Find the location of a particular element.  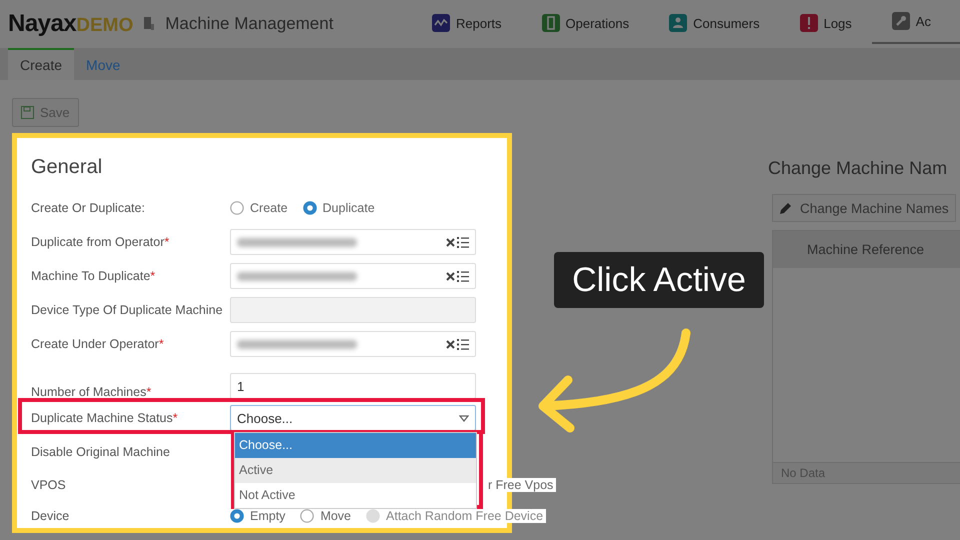

tab: Create is located at coordinates (41, 64).